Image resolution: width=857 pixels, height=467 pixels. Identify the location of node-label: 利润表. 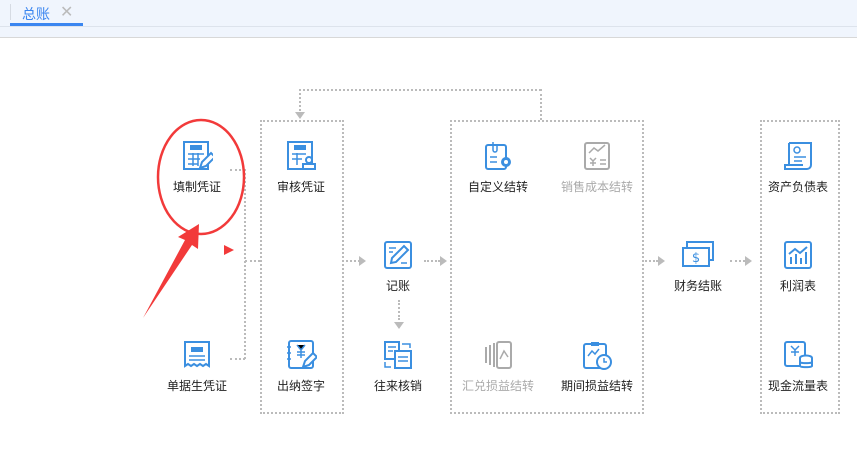
(797, 286).